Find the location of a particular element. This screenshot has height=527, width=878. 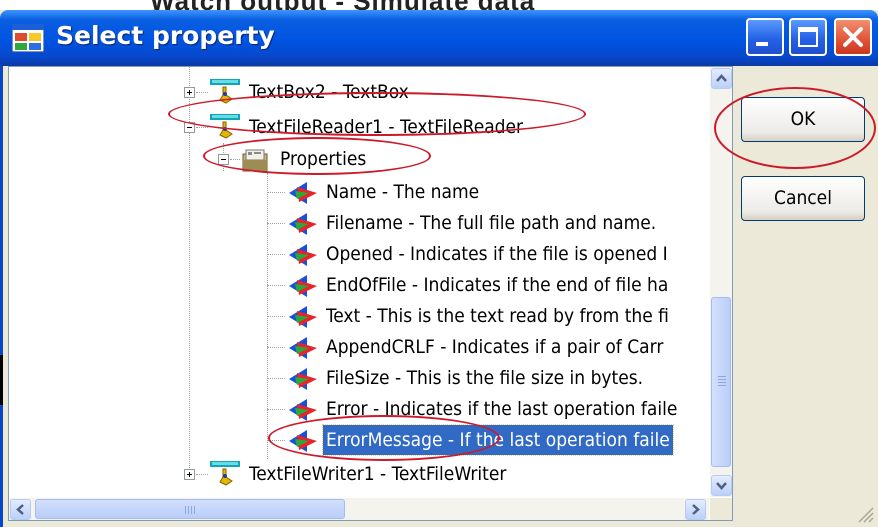

component-icon is located at coordinates (225, 473).